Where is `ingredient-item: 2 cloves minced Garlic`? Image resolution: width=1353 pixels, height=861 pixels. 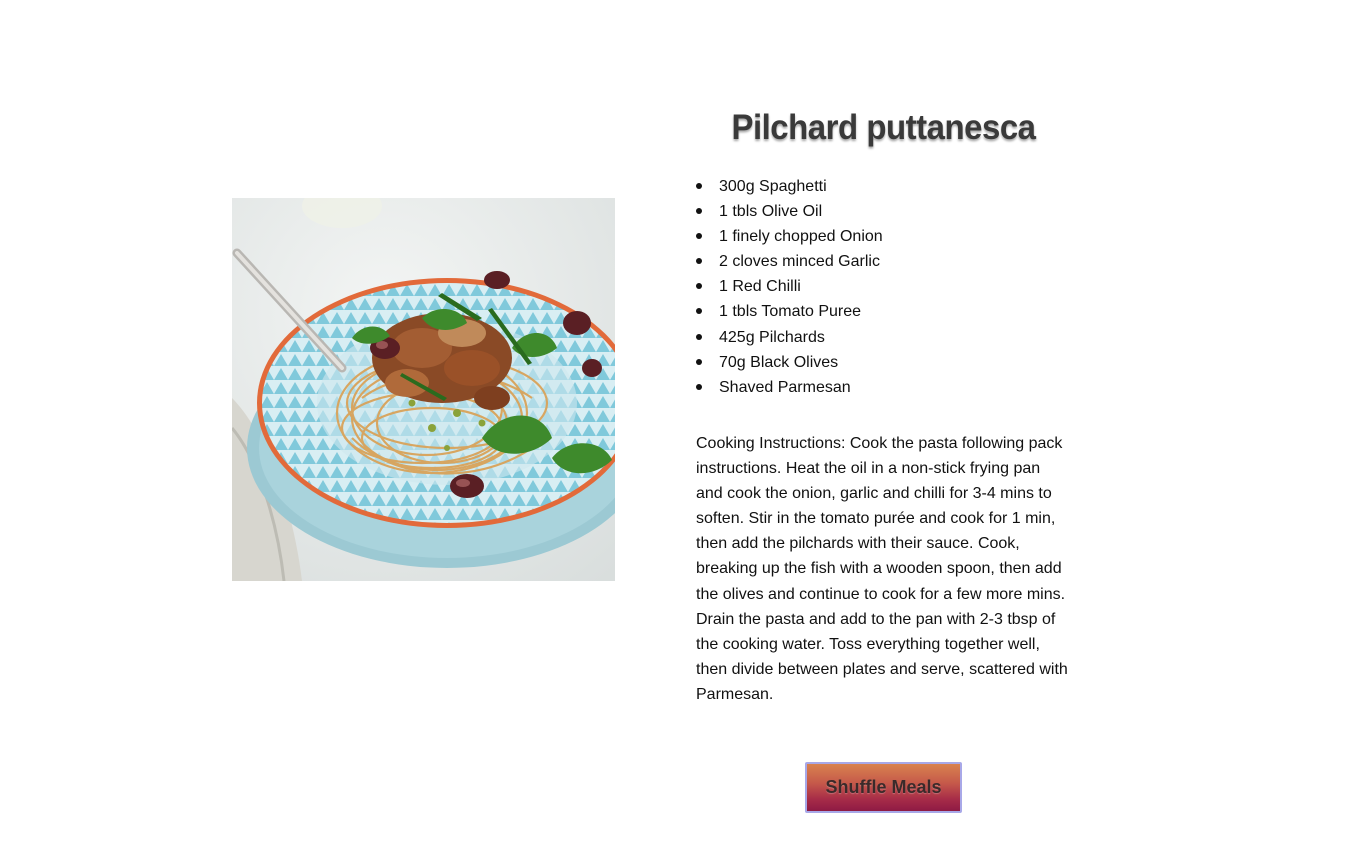
ingredient-item: 2 cloves minced Garlic is located at coordinates (789, 261).